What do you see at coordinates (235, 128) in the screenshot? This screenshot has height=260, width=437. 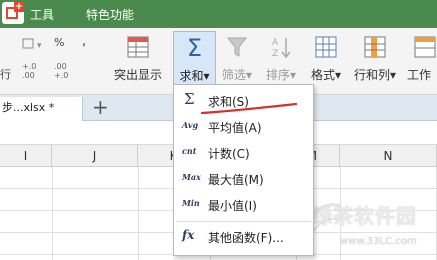 I see `menu-item-average-label: 平均值(A)` at bounding box center [235, 128].